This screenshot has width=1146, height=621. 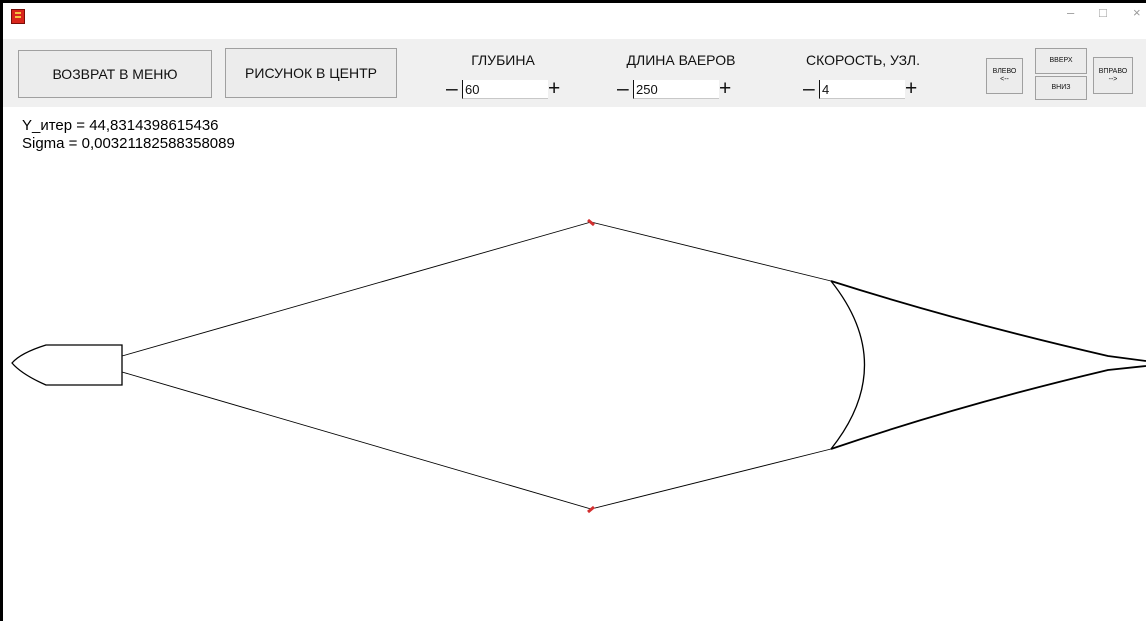 I want to click on trawl-body-upper, so click(x=988, y=321).